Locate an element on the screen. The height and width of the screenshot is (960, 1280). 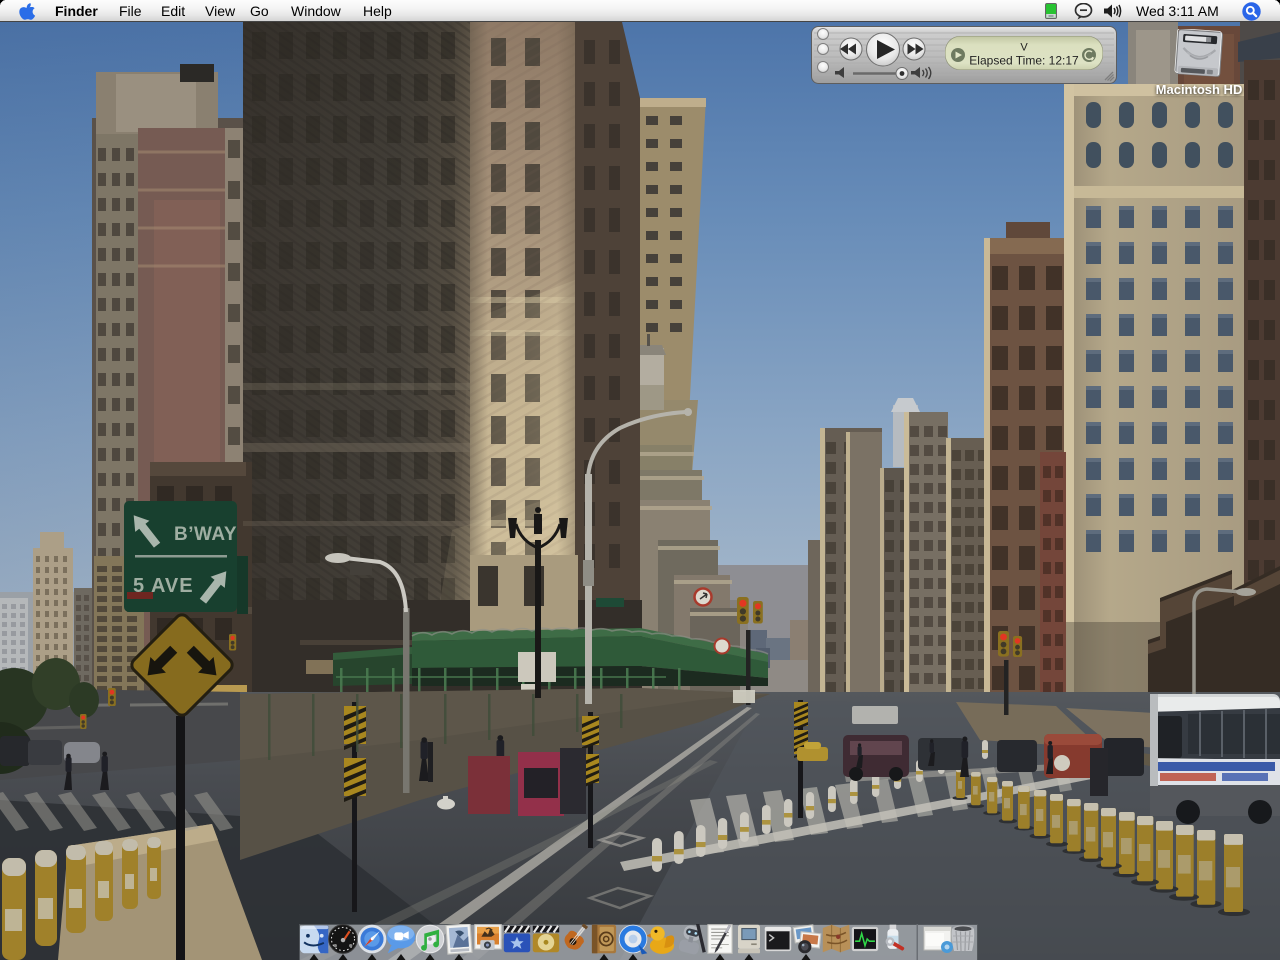
svg-text: BʼWAY is located at coordinates (205, 534).